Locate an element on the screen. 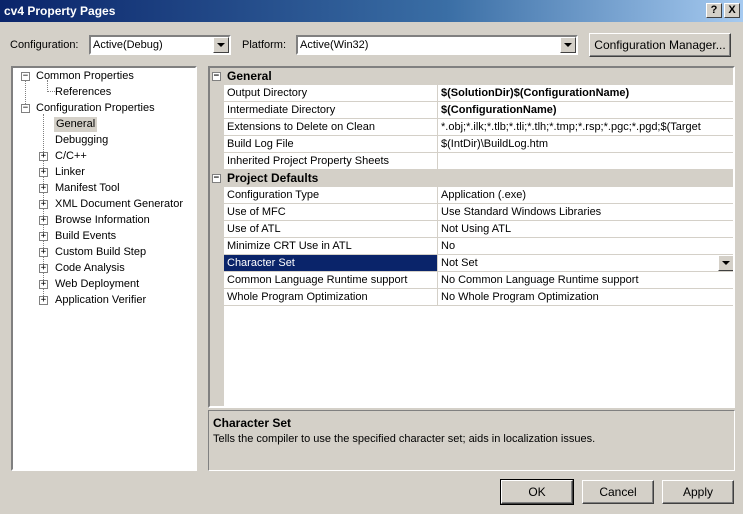 This screenshot has height=514, width=743. tree-item-general: General is located at coordinates (76, 124).